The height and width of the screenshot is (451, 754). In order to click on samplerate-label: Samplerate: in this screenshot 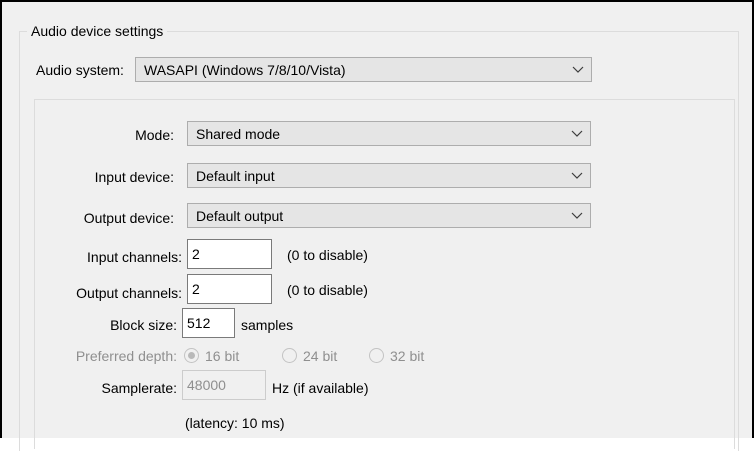, I will do `click(139, 388)`.